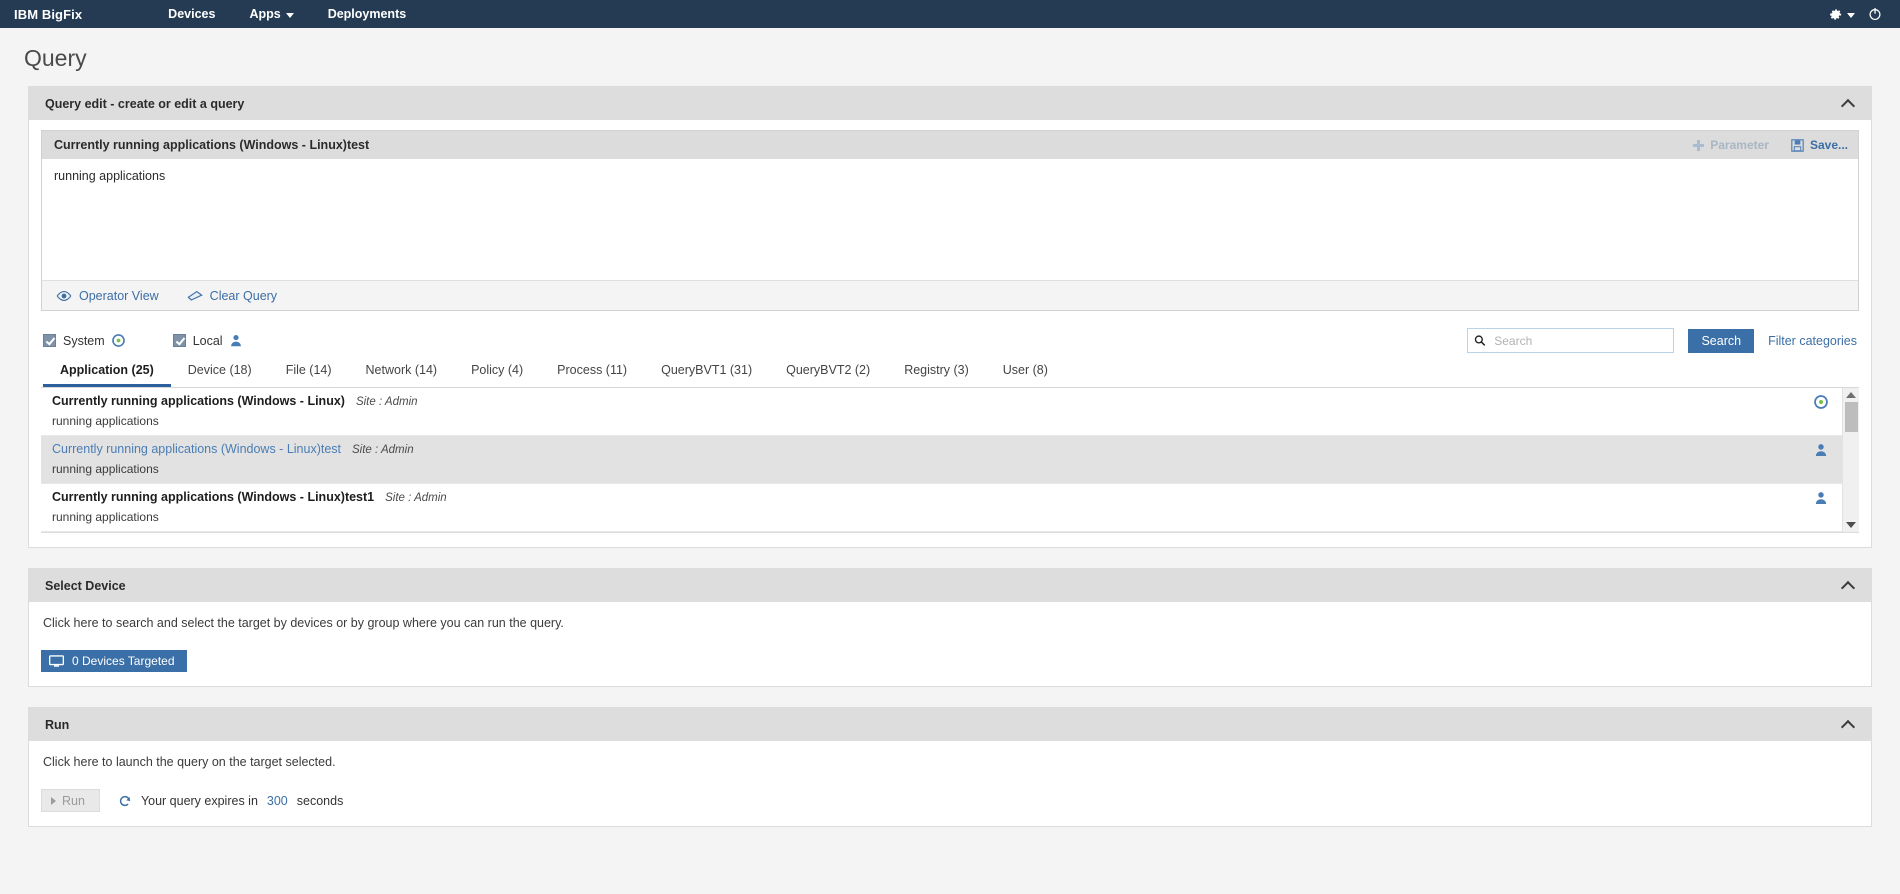 This screenshot has width=1900, height=894. What do you see at coordinates (950, 724) in the screenshot?
I see `run-panel-header: Run` at bounding box center [950, 724].